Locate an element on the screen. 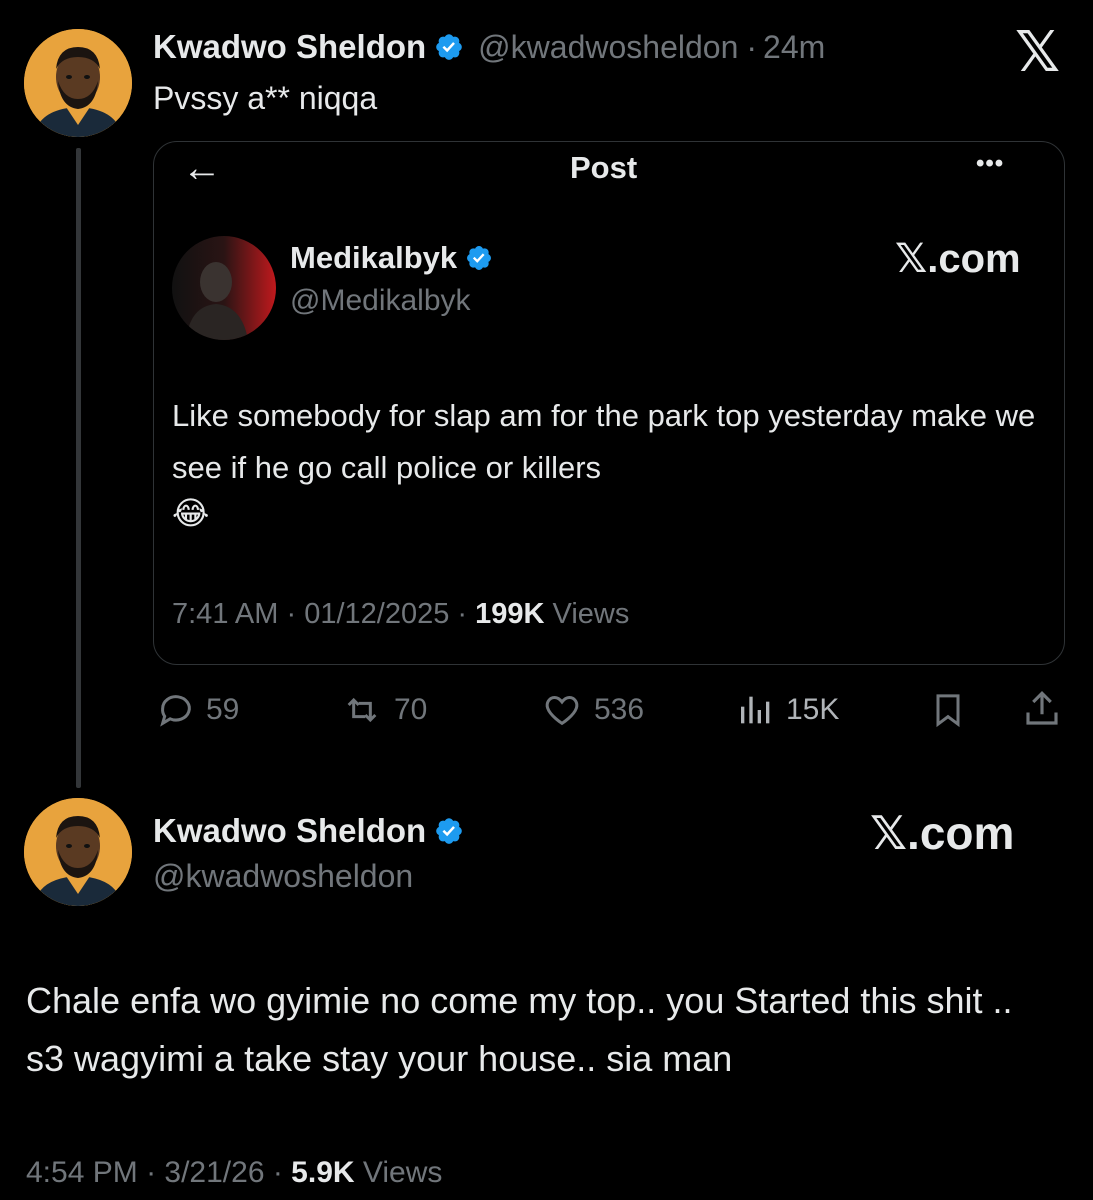 This screenshot has height=1200, width=1093. views-count: 15K is located at coordinates (813, 709).